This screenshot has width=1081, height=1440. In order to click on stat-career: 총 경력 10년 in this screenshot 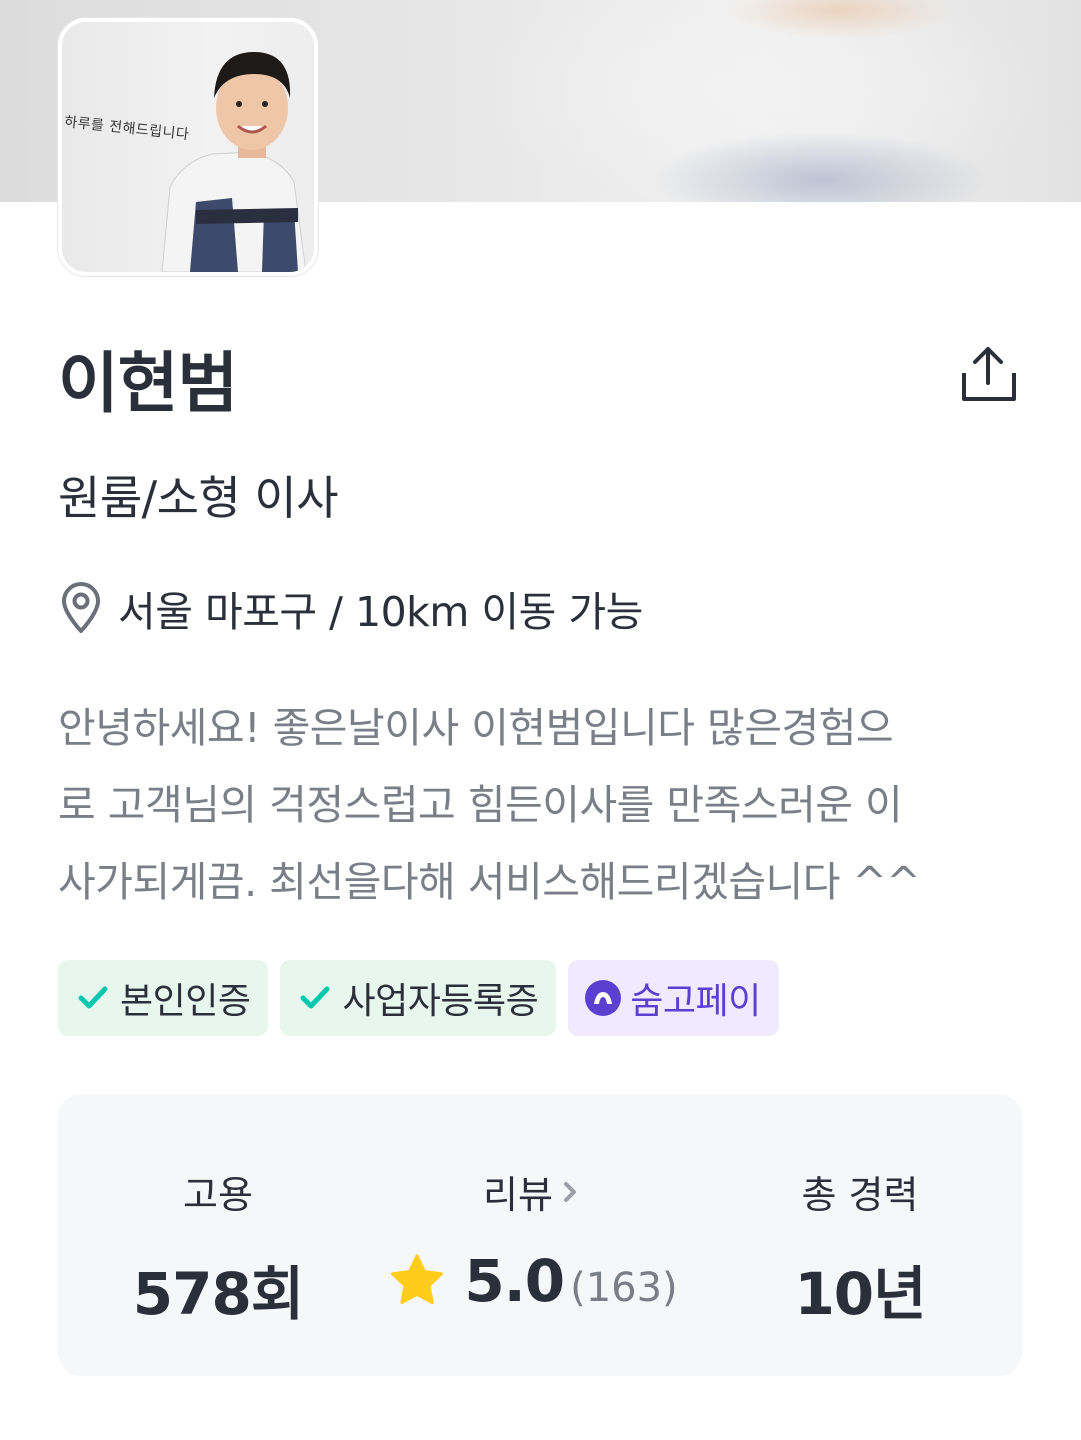, I will do `click(860, 1235)`.